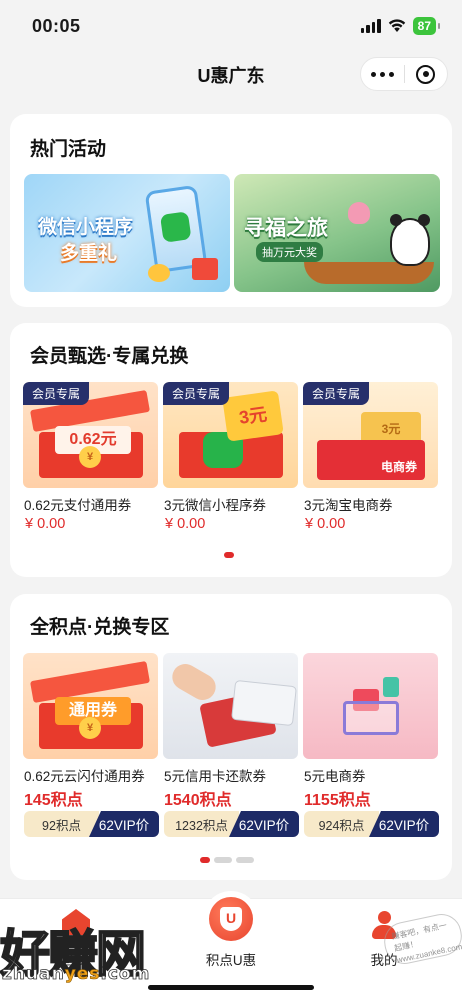  I want to click on product-name: 0.62元云闪付通用券, so click(84, 776).